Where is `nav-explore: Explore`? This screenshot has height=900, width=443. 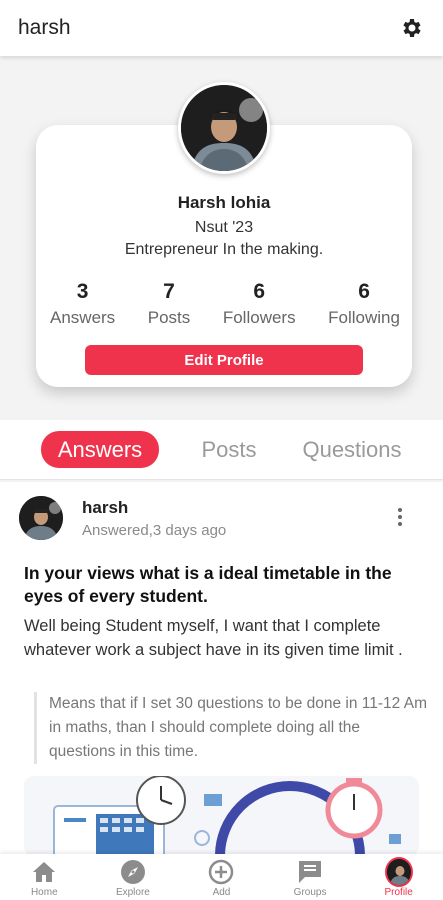
nav-explore: Explore is located at coordinates (133, 877).